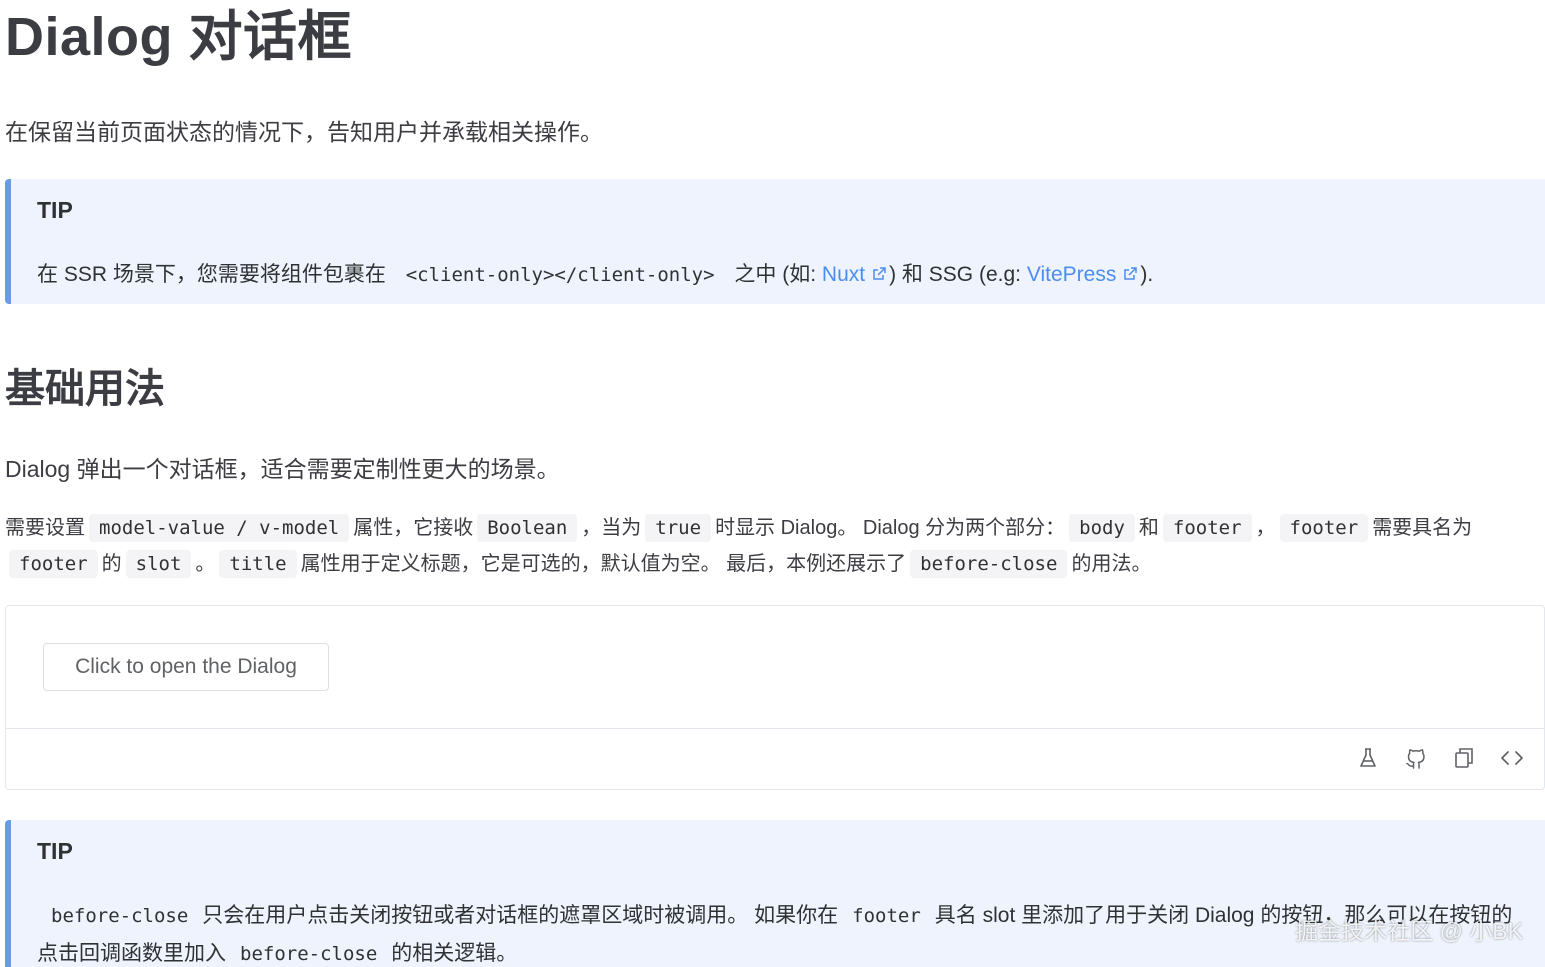  Describe the element at coordinates (611, 528) in the screenshot. I see `para-text: ，当为` at that location.